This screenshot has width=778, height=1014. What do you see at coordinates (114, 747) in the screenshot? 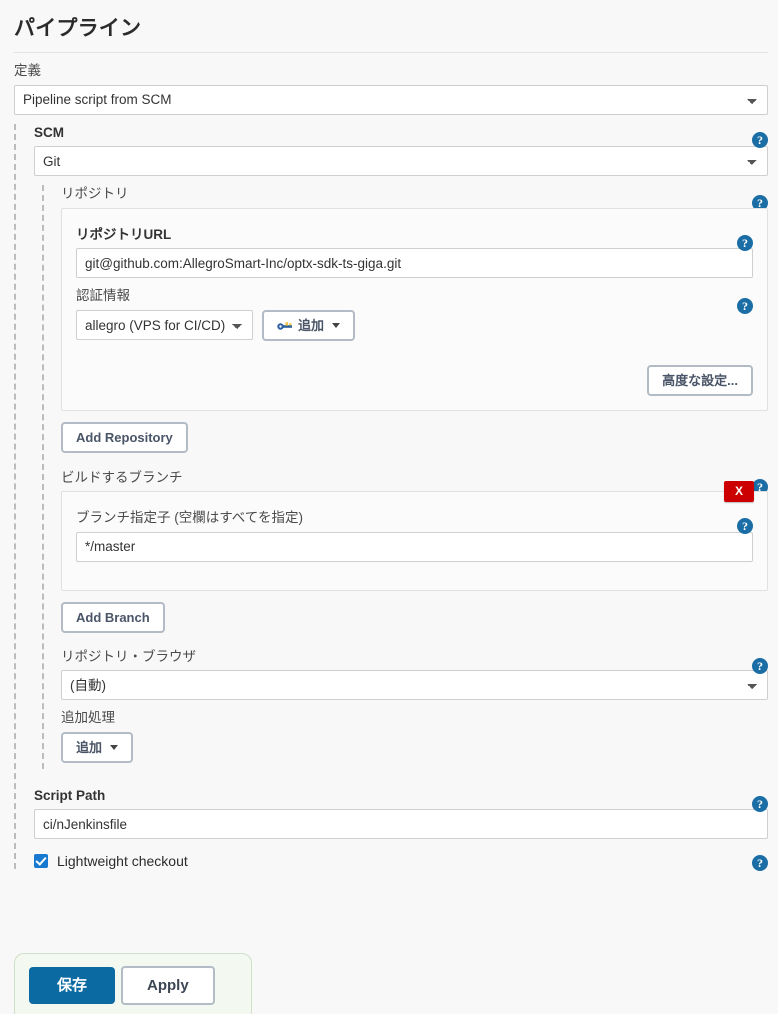
I see `chevron-down-icon-extensions` at bounding box center [114, 747].